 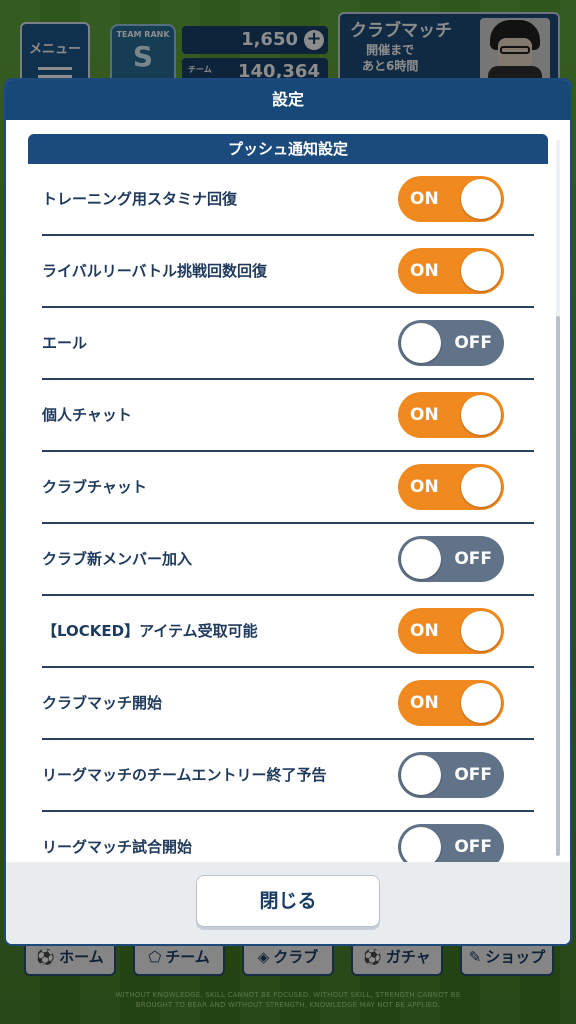 I want to click on setting-row: ライバルリーバトル挑戦回数回復 ON, so click(x=288, y=272).